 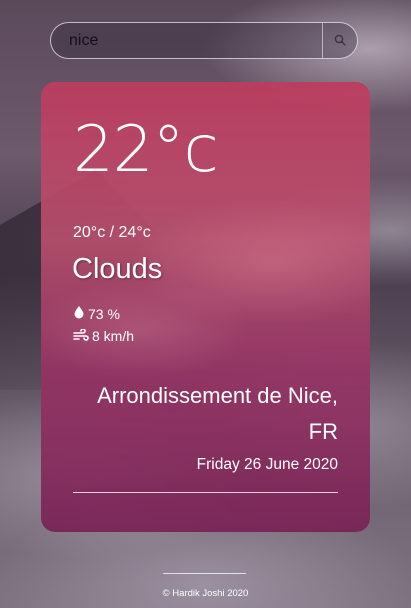 What do you see at coordinates (113, 336) in the screenshot?
I see `wind-value: 8 km/h` at bounding box center [113, 336].